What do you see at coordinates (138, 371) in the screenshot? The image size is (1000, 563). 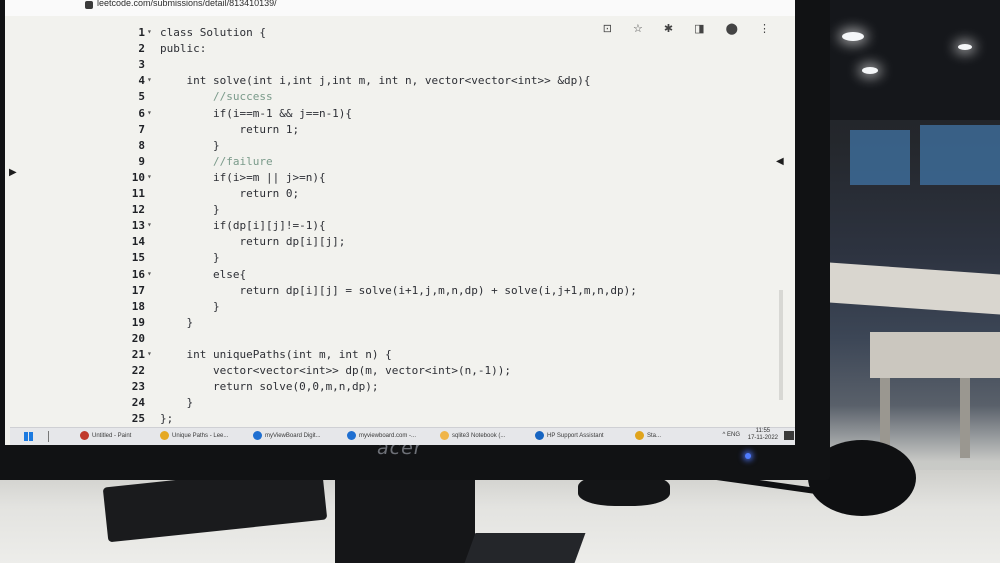 I see `line-number: 22` at bounding box center [138, 371].